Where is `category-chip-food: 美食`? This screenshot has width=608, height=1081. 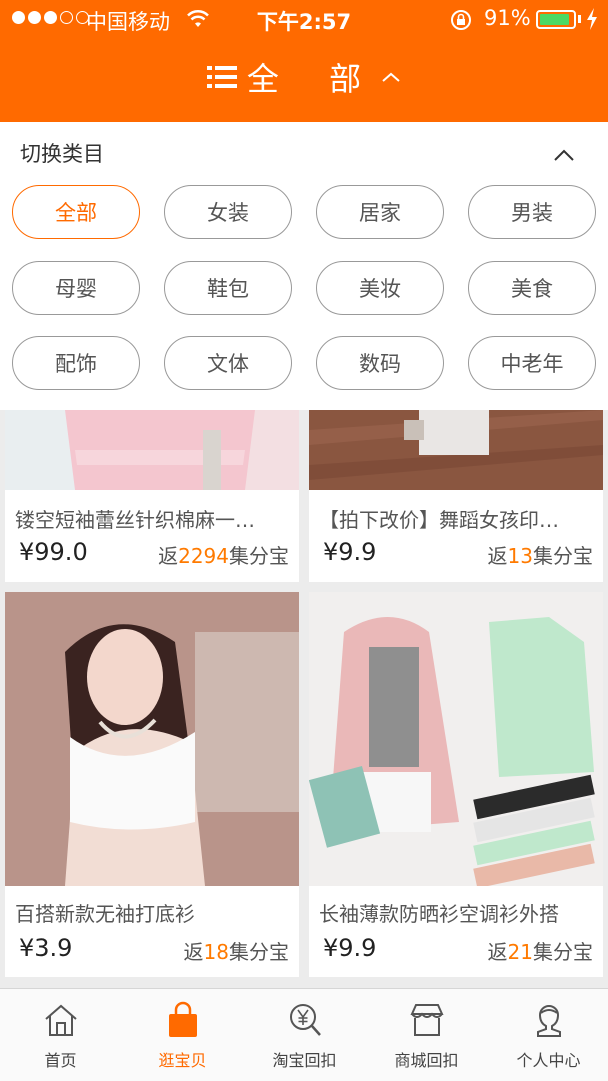 category-chip-food: 美食 is located at coordinates (532, 288).